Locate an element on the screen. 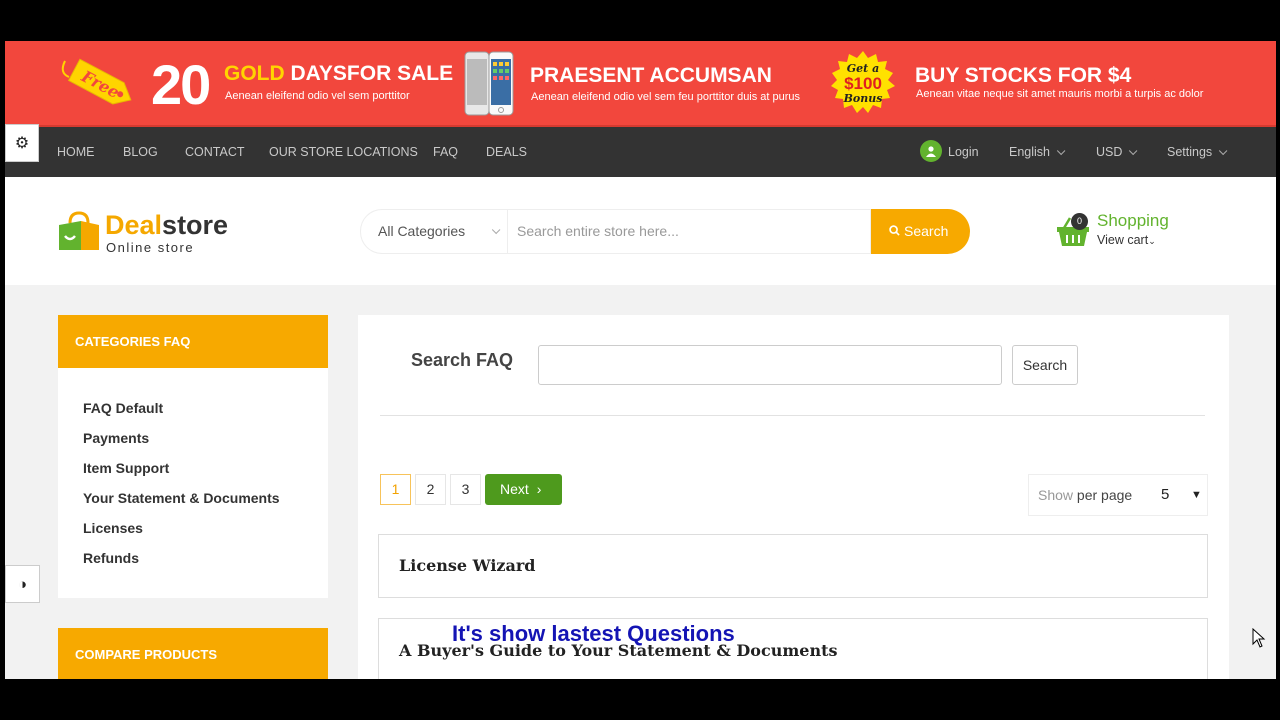 This screenshot has width=1280, height=720. page-button-2: 2 is located at coordinates (430, 489).